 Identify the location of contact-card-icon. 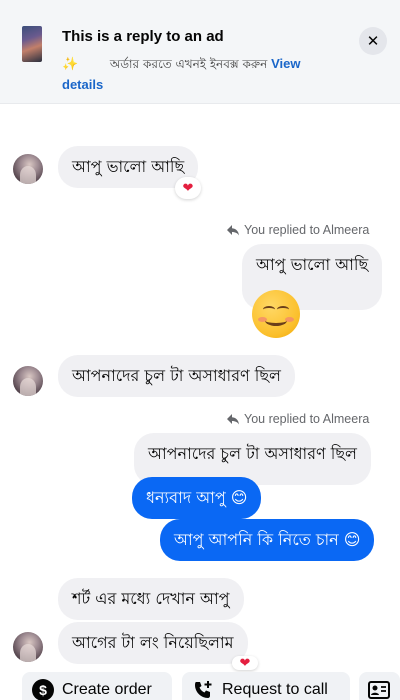
(379, 690).